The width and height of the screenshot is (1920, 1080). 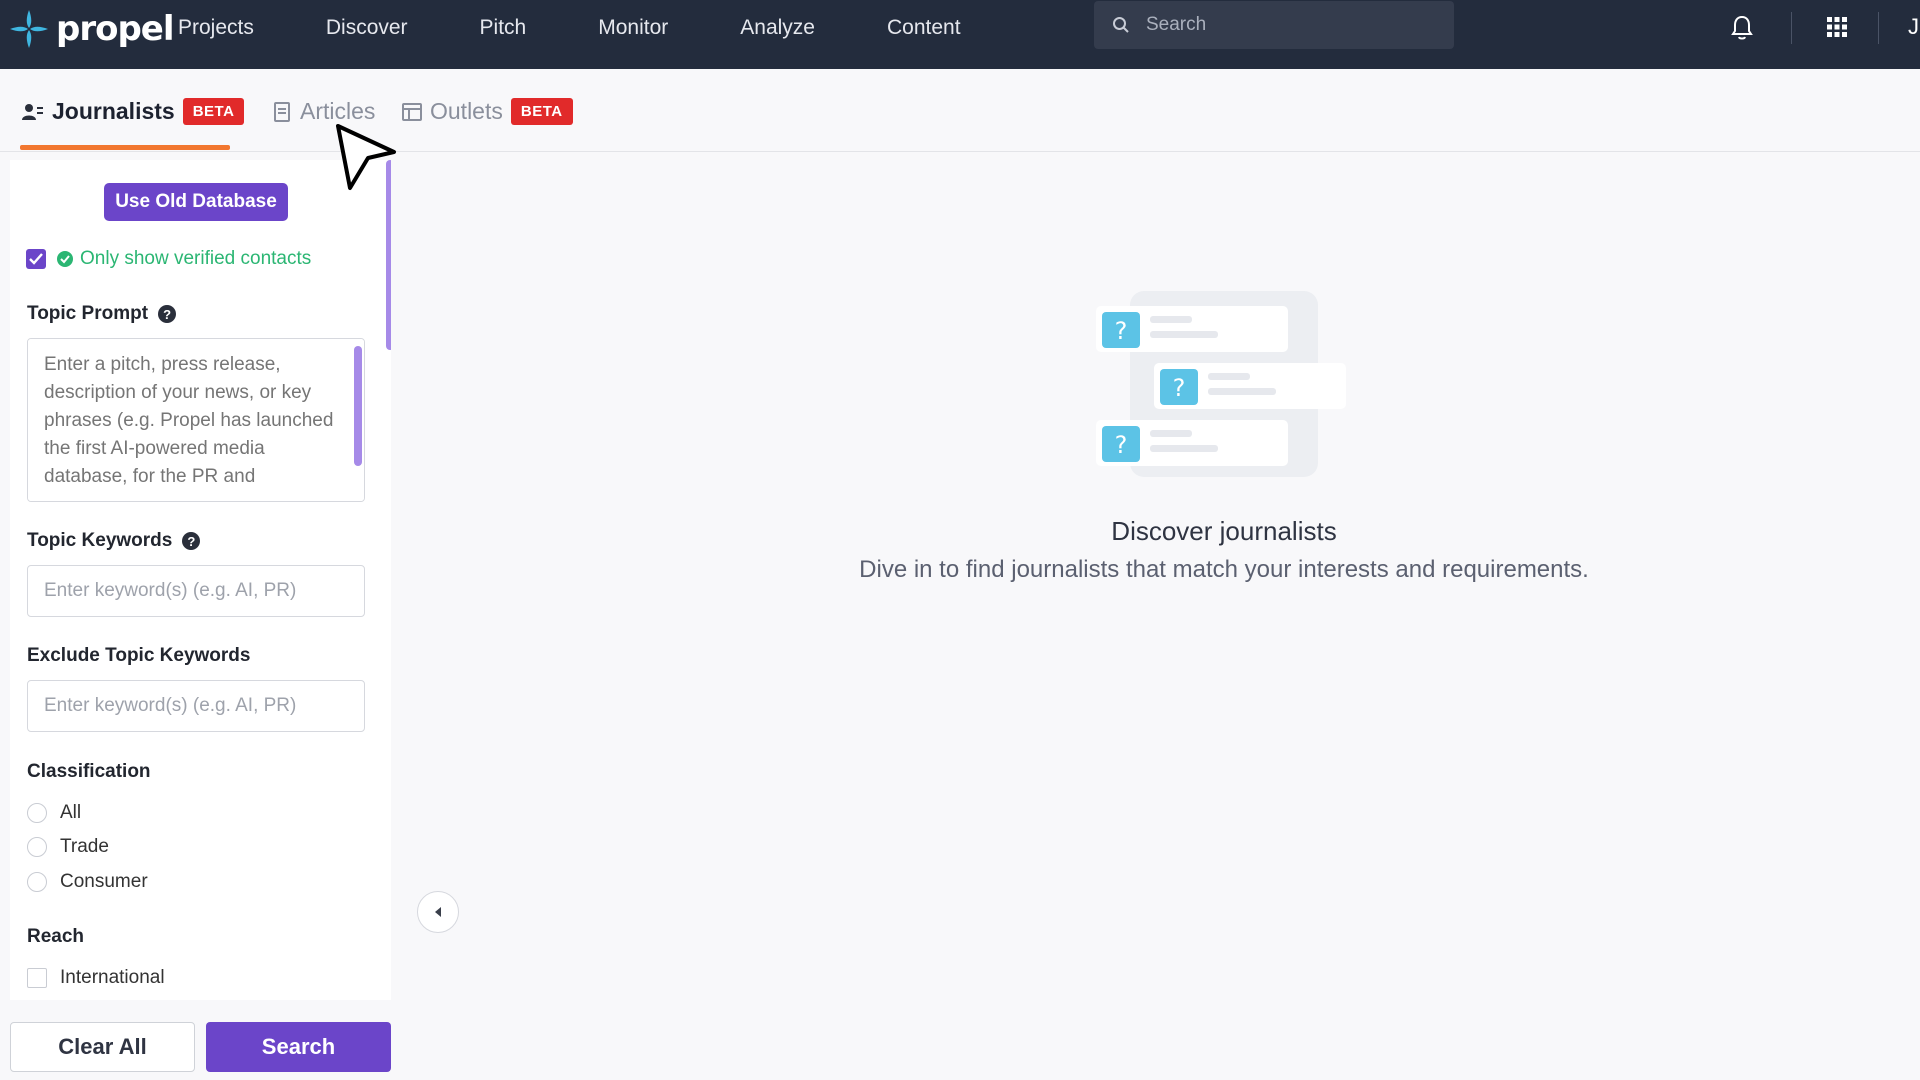 I want to click on nav-projects: Projects, so click(x=216, y=28).